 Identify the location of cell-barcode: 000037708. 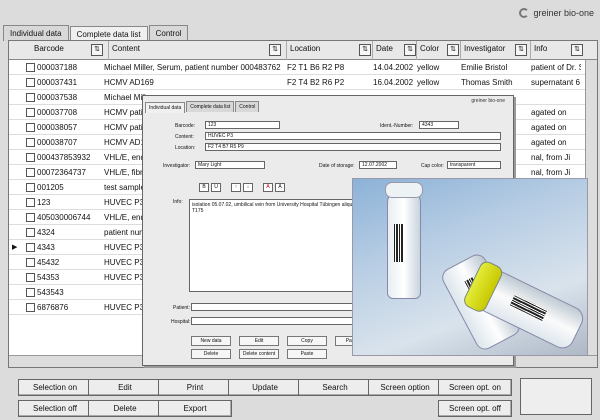
(57, 112).